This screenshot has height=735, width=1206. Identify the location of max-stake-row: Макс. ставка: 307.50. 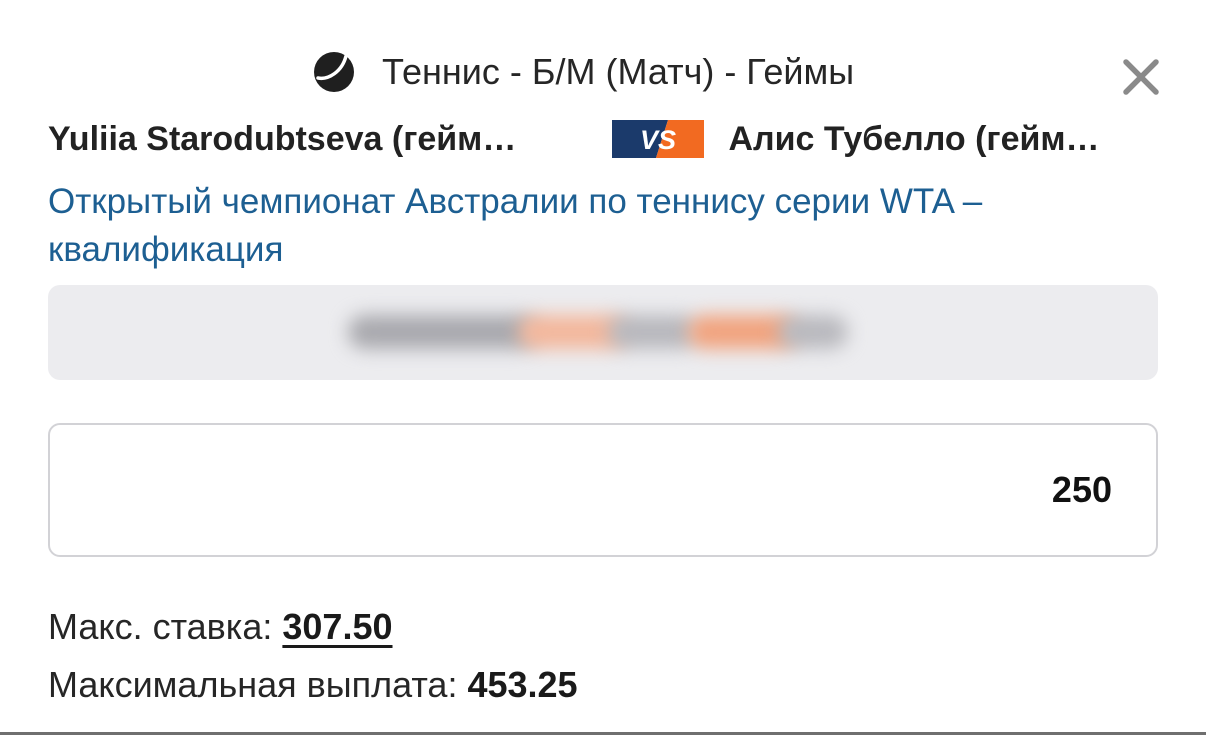
(313, 627).